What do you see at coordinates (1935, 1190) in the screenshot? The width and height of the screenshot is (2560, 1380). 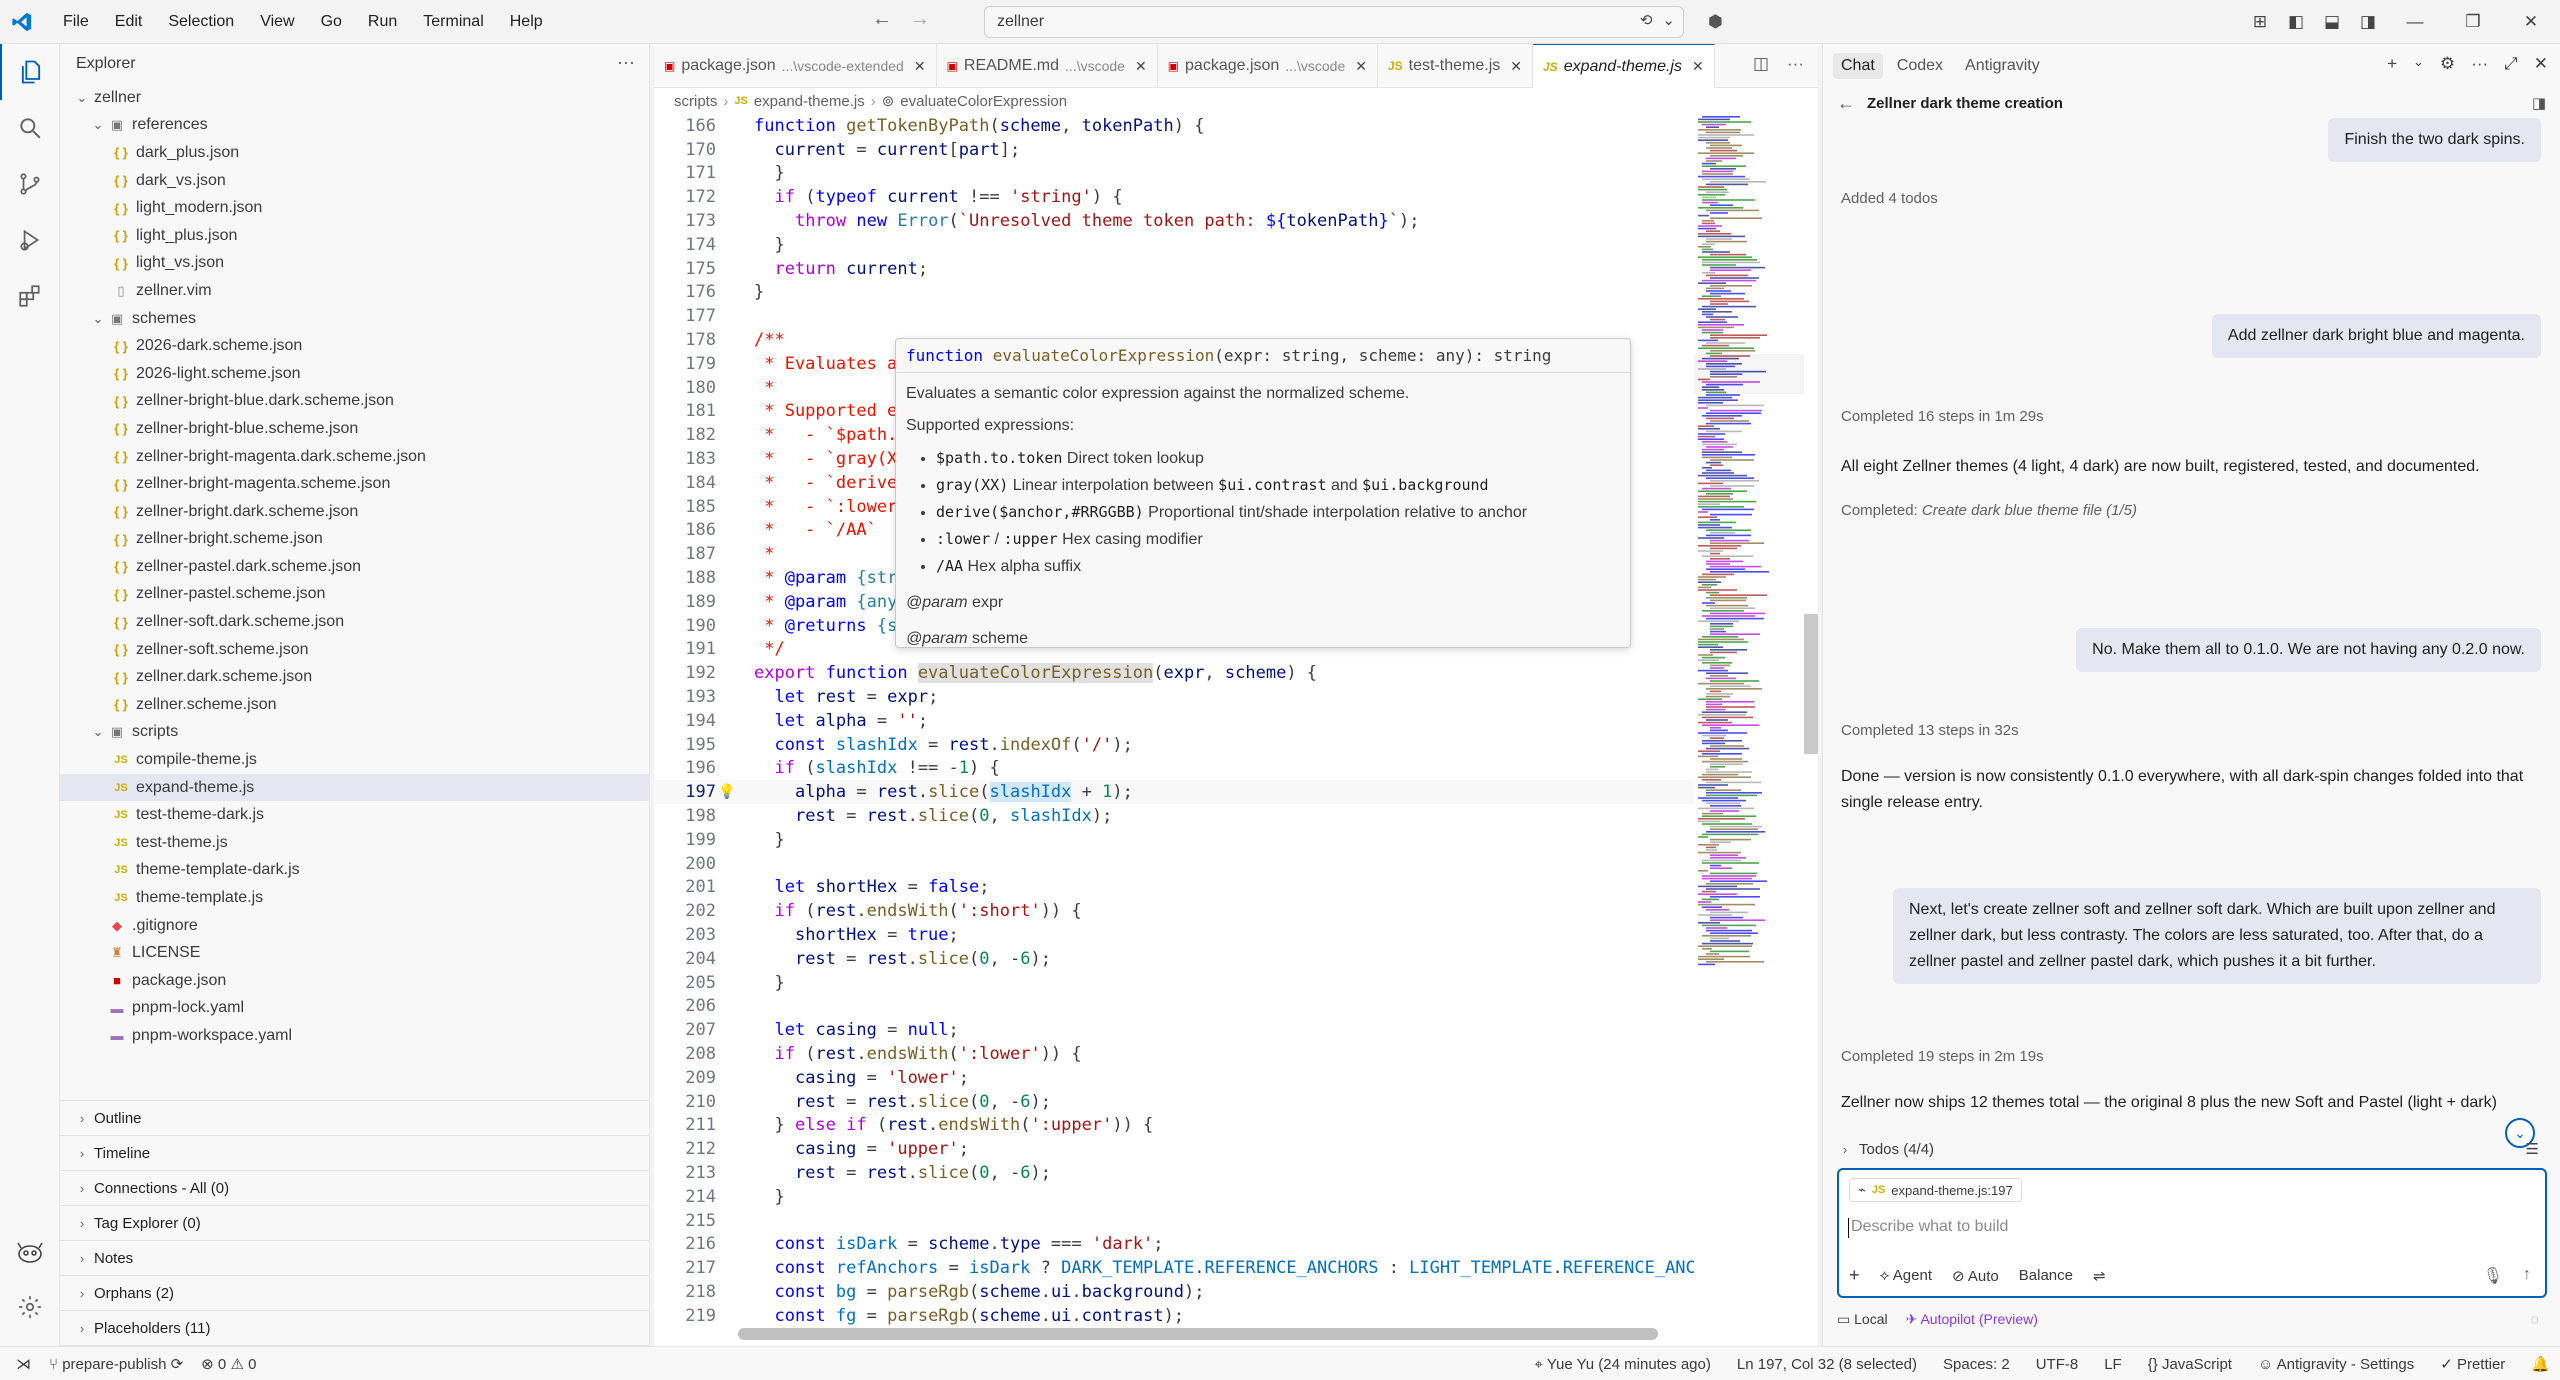 I see `context-chip: ⌁ JS expand-theme.js:197` at bounding box center [1935, 1190].